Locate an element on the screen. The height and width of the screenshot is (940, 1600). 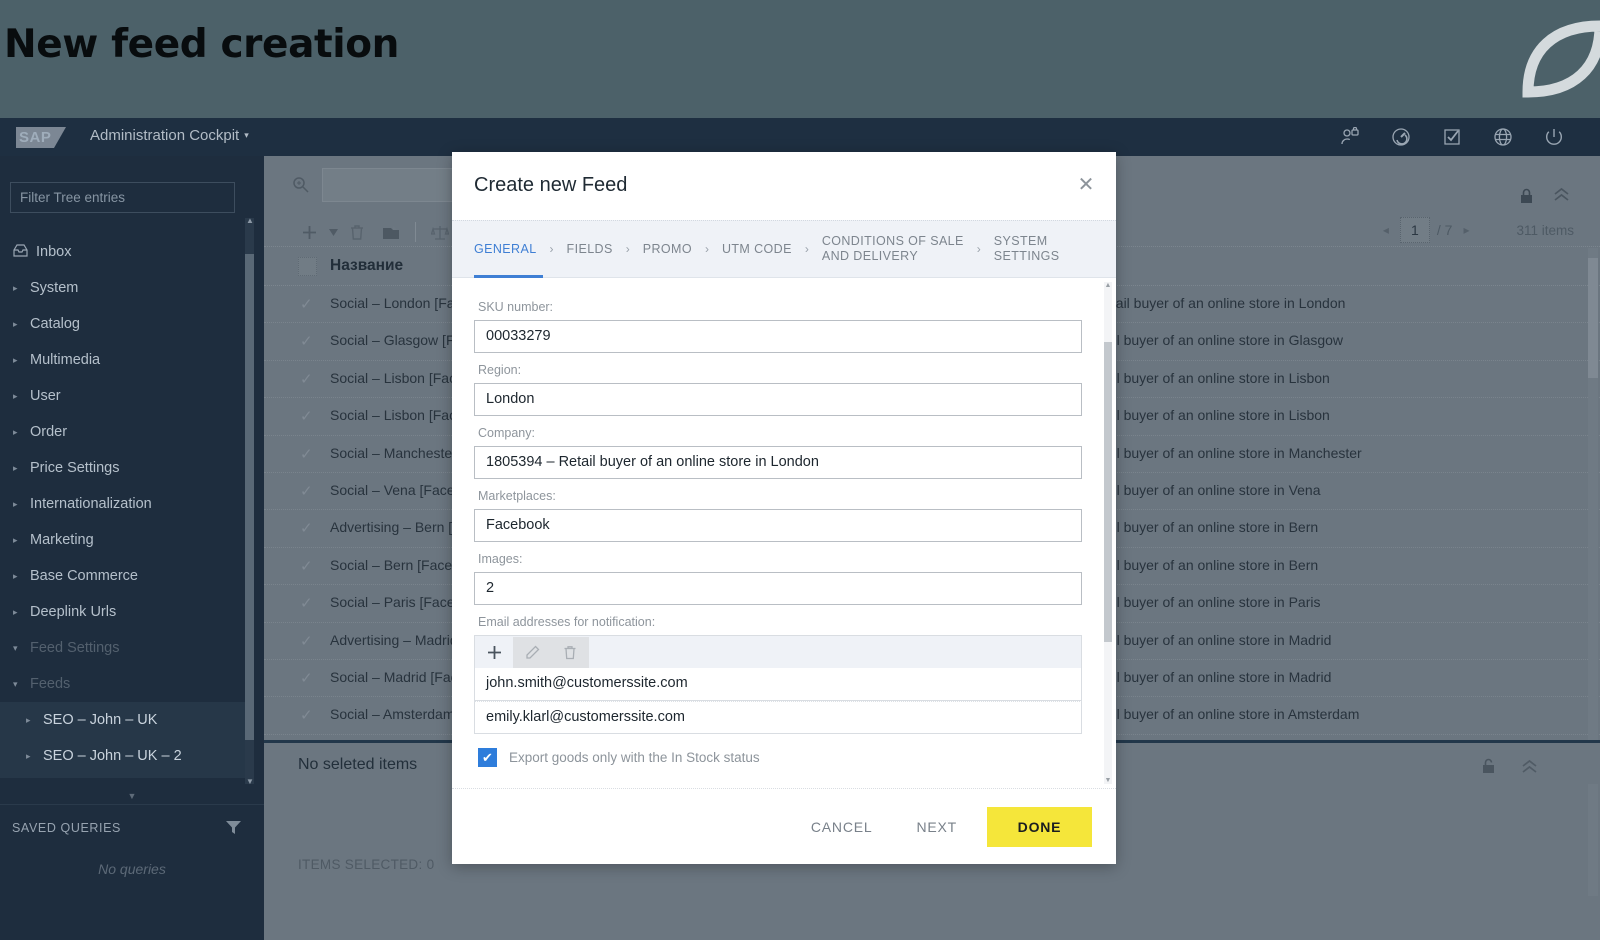
tree-scrollbar: ▲ ▼ is located at coordinates (249, 501).